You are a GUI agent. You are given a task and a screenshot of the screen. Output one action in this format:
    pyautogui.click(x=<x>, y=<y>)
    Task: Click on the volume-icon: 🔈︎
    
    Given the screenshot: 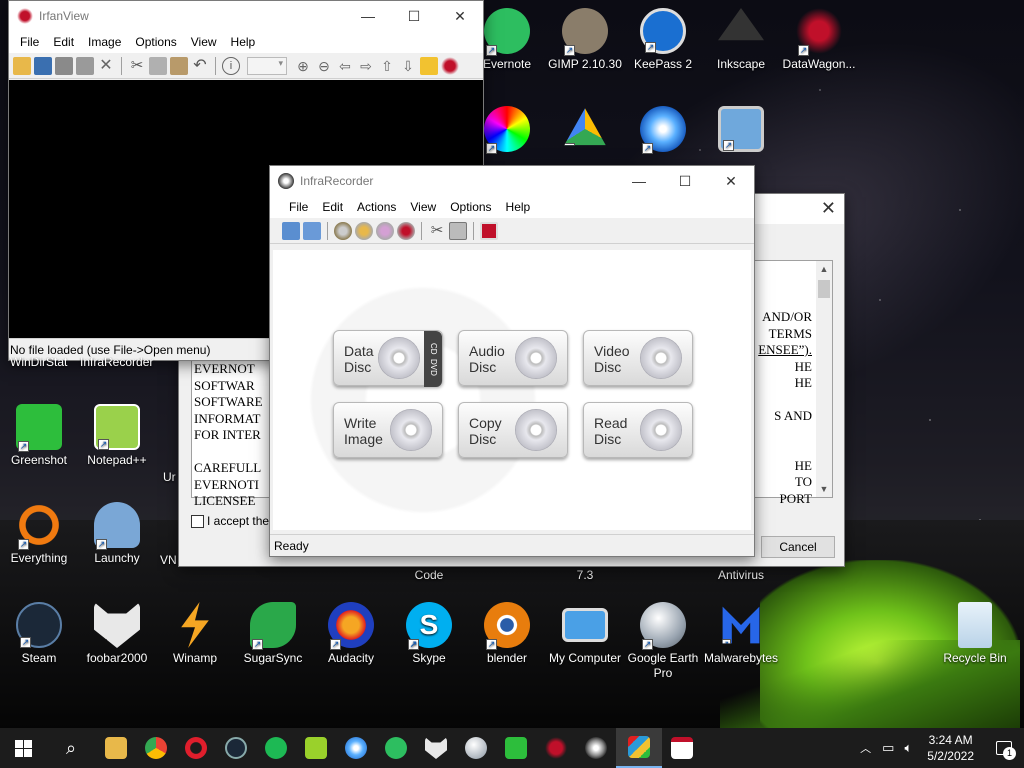 What is the action you would take?
    pyautogui.click(x=908, y=748)
    